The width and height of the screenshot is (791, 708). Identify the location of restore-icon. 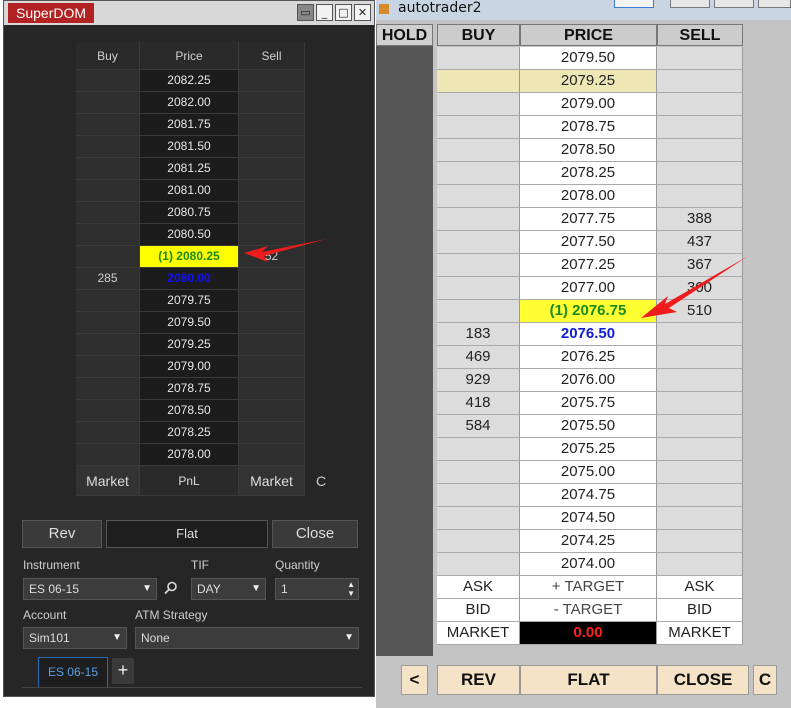
(690, 4).